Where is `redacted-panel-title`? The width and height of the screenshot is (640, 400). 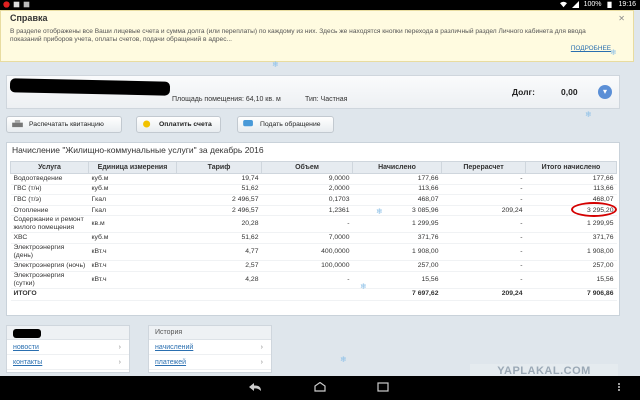 redacted-panel-title is located at coordinates (27, 333).